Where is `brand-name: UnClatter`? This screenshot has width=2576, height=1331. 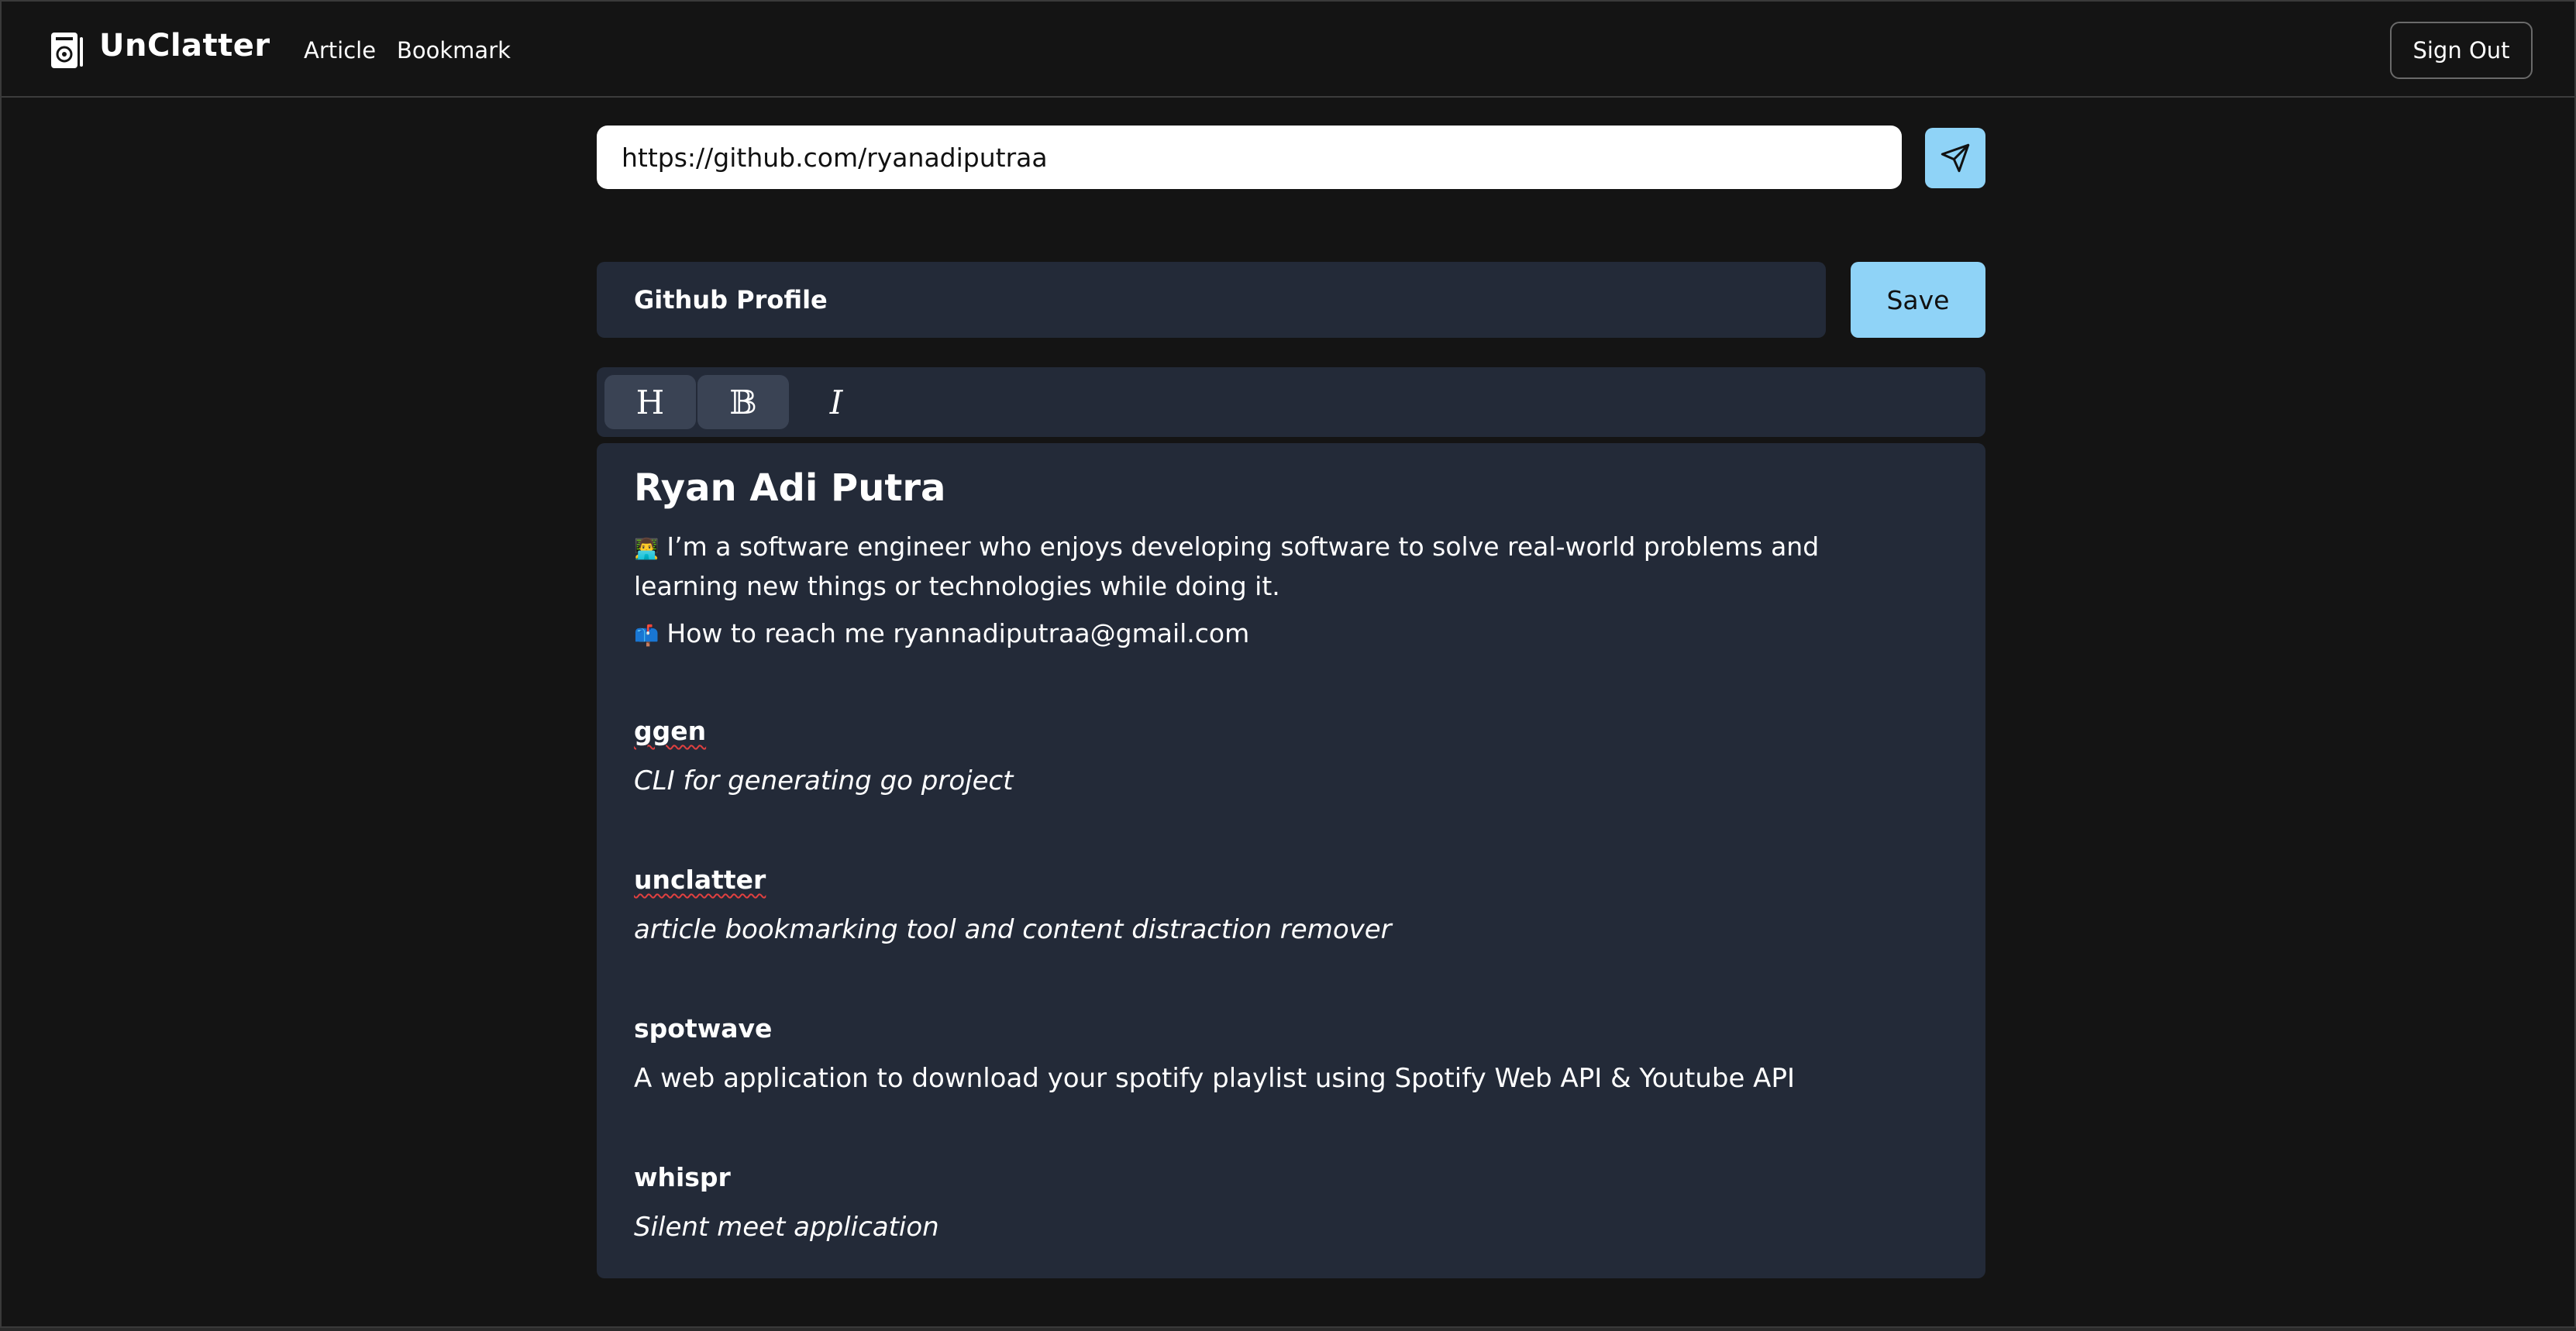
brand-name: UnClatter is located at coordinates (184, 46).